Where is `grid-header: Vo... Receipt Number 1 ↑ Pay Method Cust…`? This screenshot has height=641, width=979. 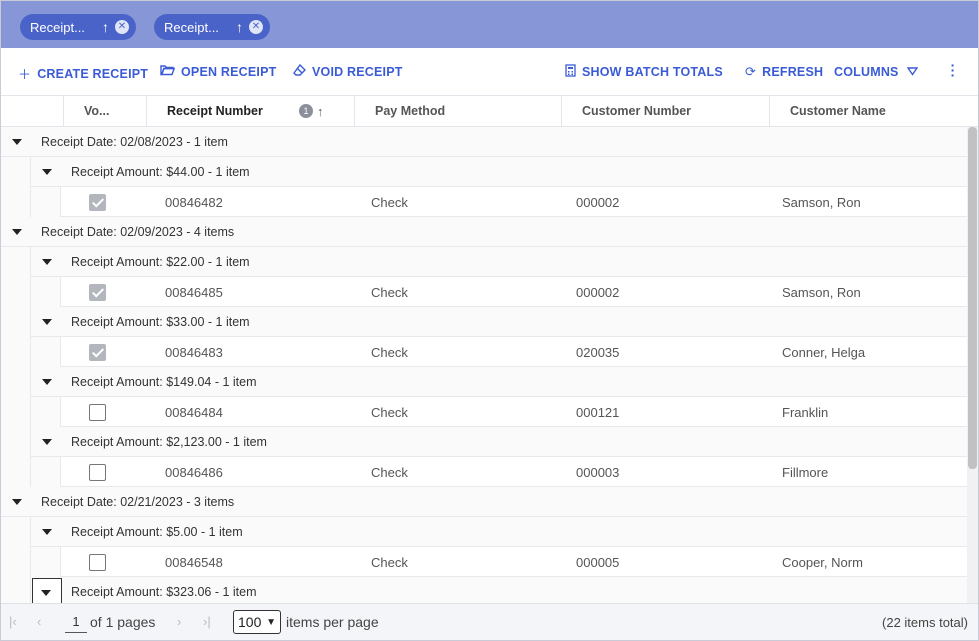
grid-header: Vo... Receipt Number 1 ↑ Pay Method Cust… is located at coordinates (489, 111).